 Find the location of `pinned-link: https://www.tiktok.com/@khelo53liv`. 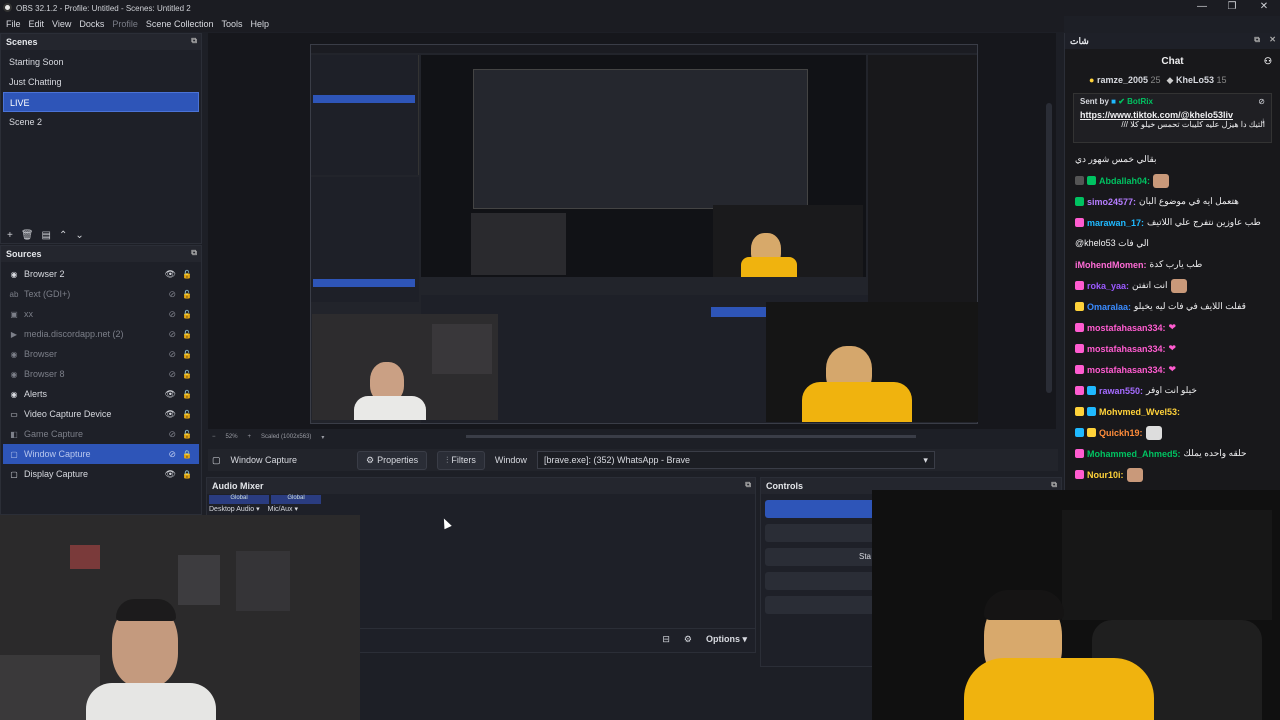

pinned-link: https://www.tiktok.com/@khelo53liv is located at coordinates (1172, 115).